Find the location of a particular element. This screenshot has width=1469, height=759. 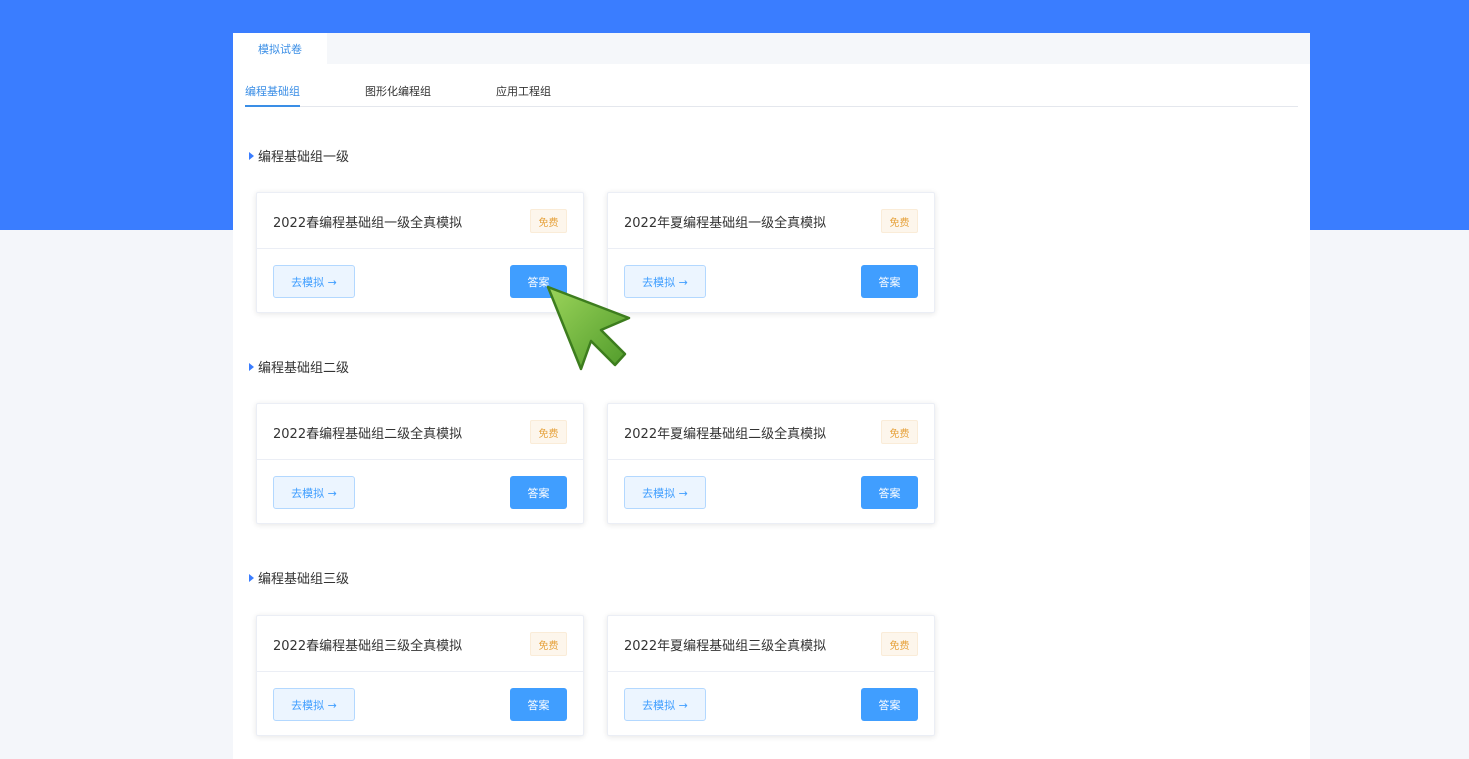

card-header: 2022年夏编程基础组二级全真模拟 免费 is located at coordinates (771, 432).